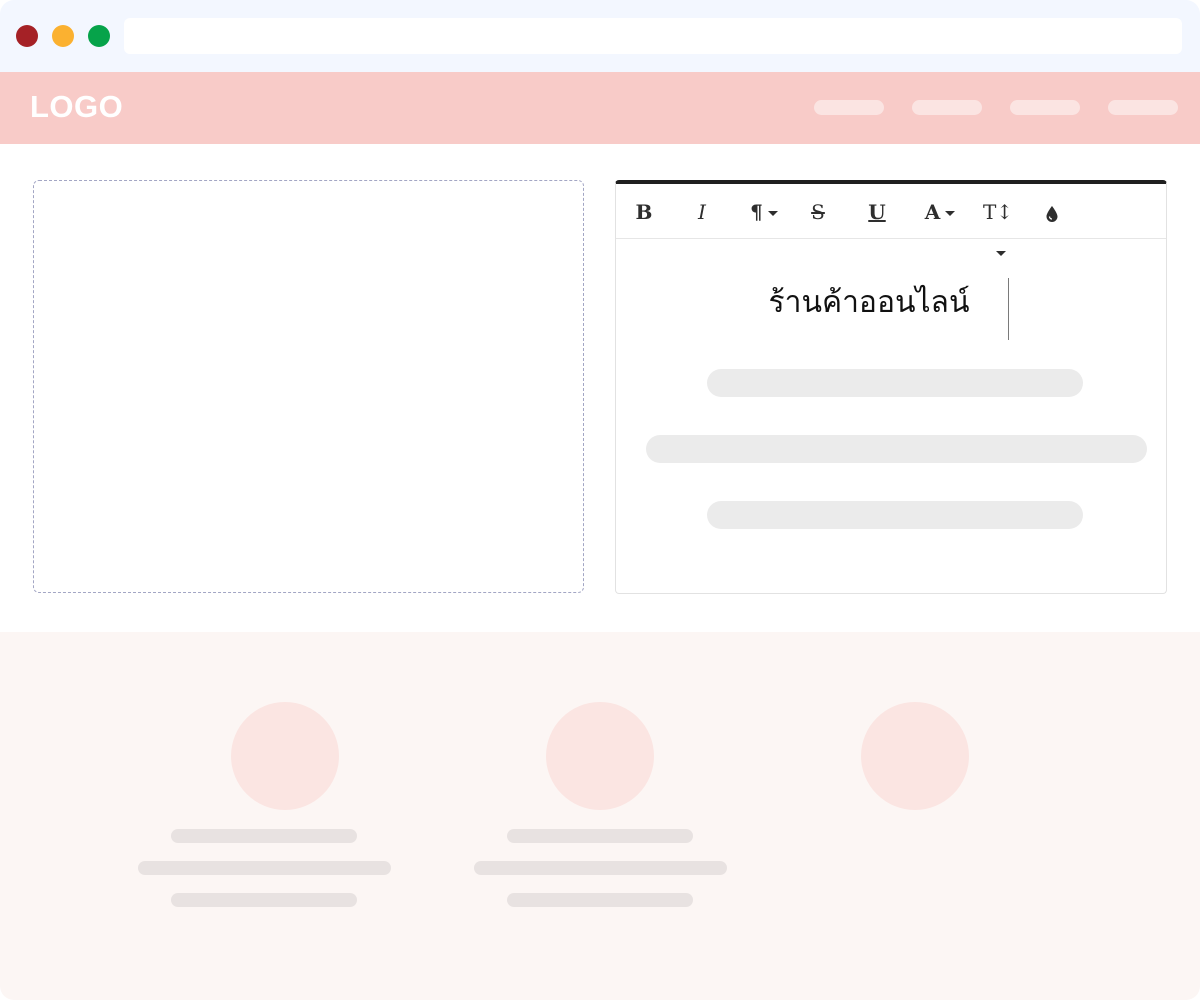 The width and height of the screenshot is (1200, 1000). I want to click on highlight-color-button, so click(1052, 212).